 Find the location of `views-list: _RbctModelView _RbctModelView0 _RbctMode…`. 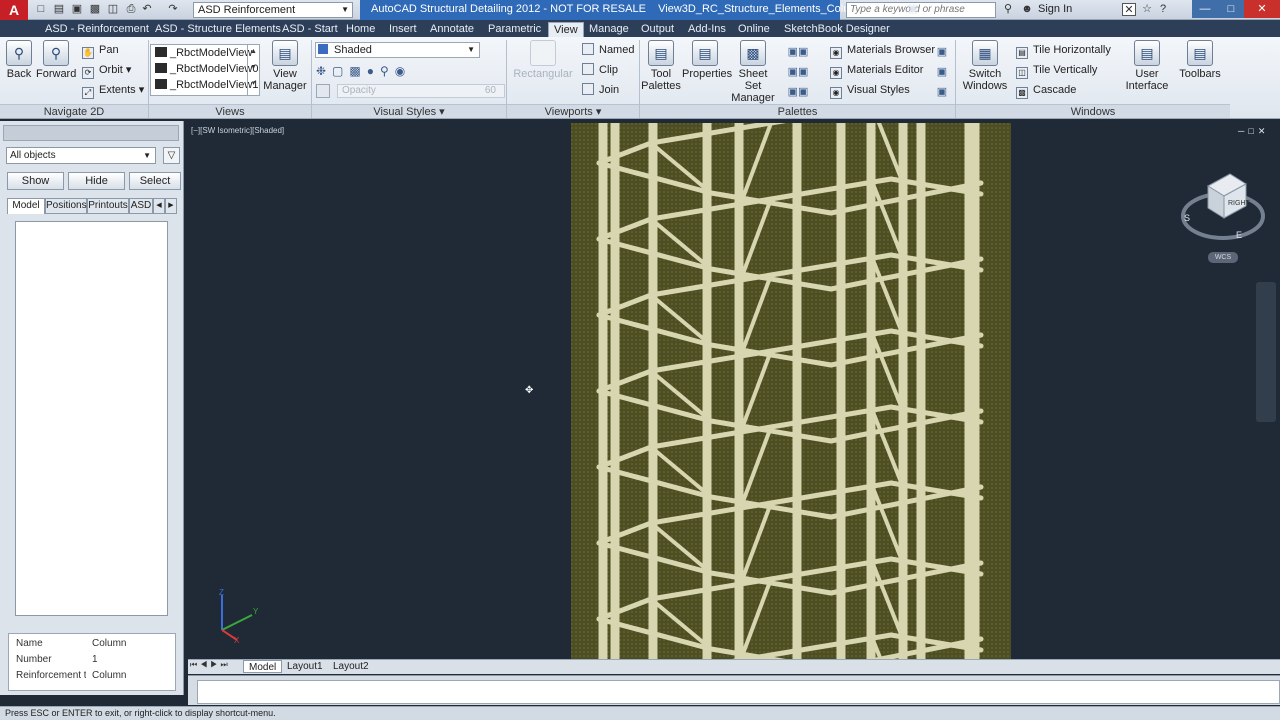

views-list: _RbctModelView _RbctModelView0 _RbctMode… is located at coordinates (205, 70).